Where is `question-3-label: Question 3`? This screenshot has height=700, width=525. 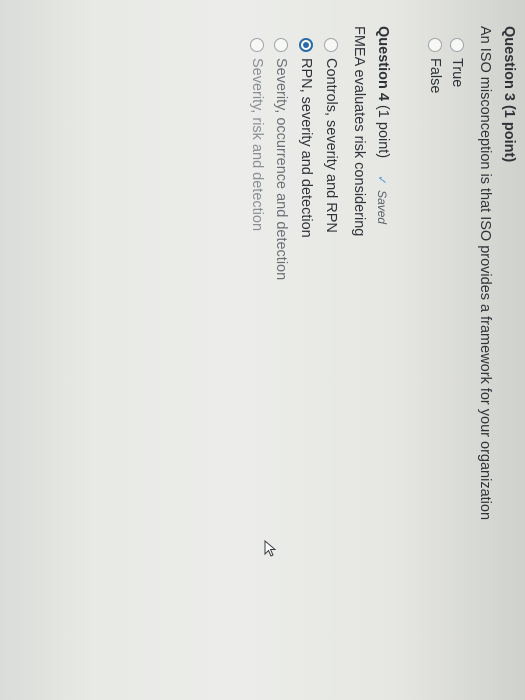
question-3-label: Question 3 is located at coordinates (509, 63).